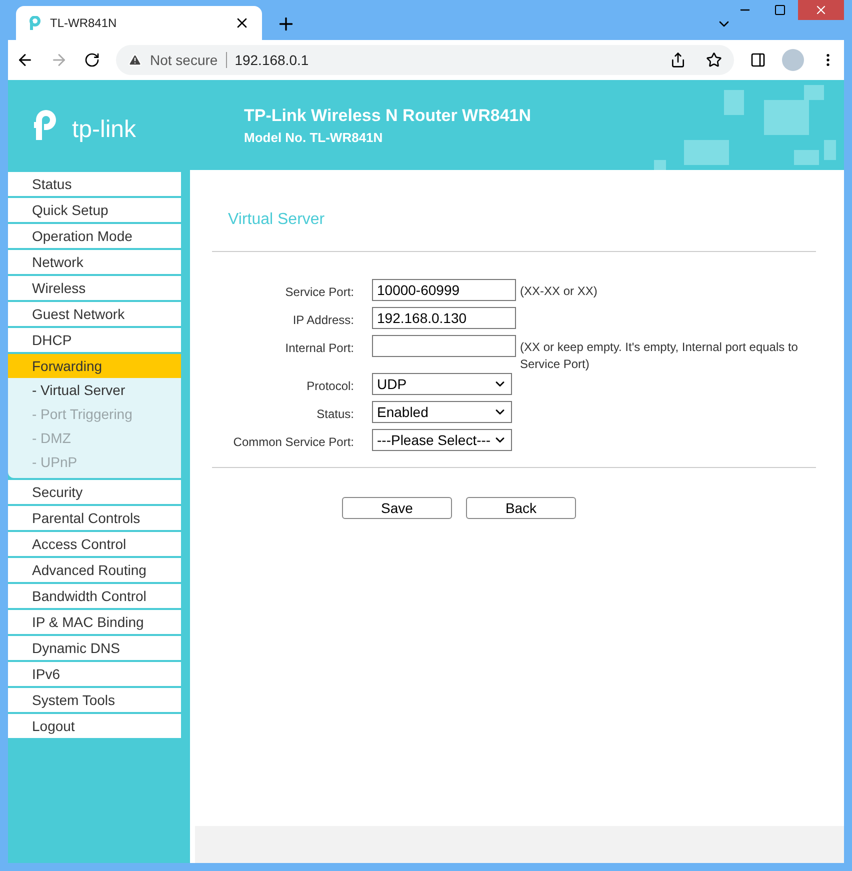 This screenshot has height=871, width=852. Describe the element at coordinates (94, 648) in the screenshot. I see `menu-item: Dynamic DNS` at that location.